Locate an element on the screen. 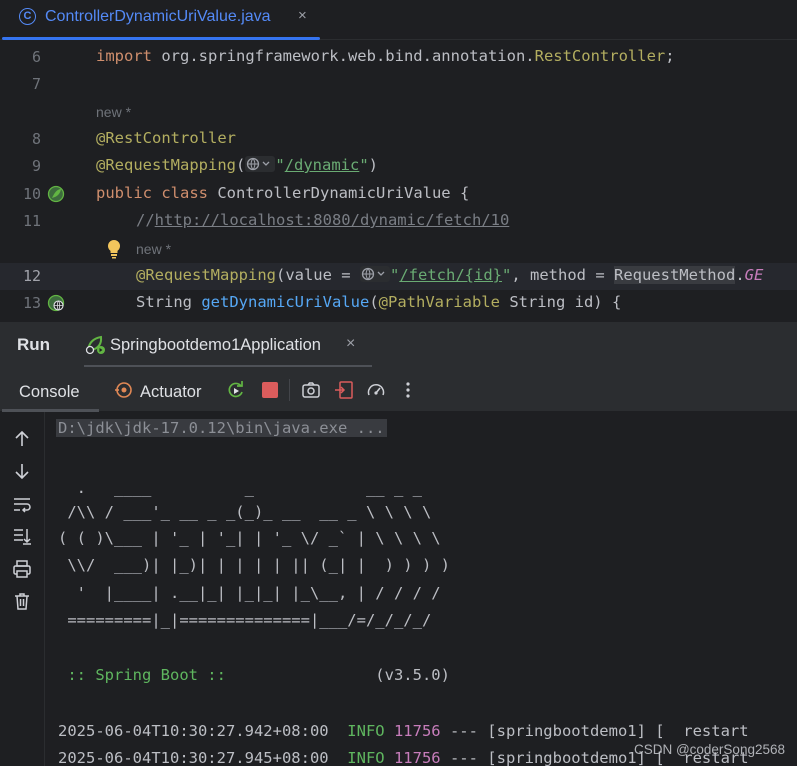  watermark: CSDN @coderSong2568 is located at coordinates (709, 749).